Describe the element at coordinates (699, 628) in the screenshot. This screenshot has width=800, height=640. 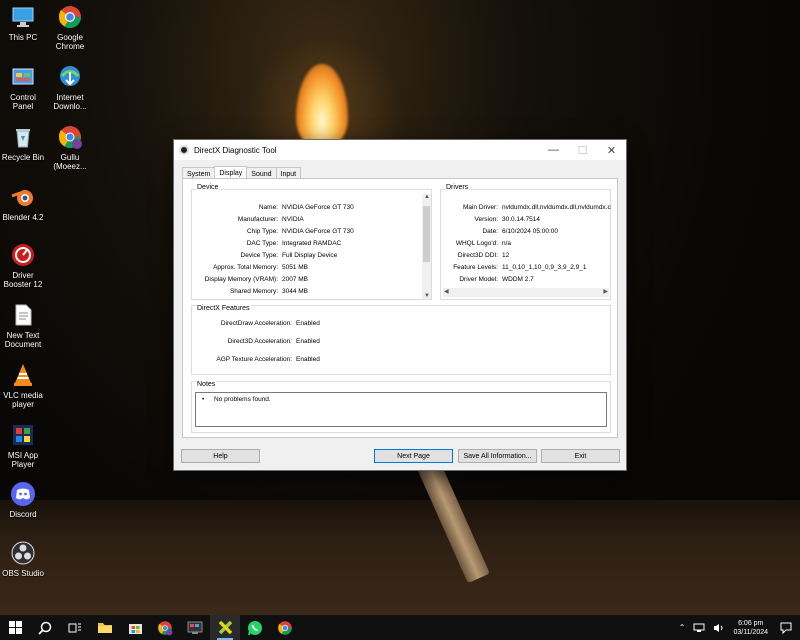
I see `network-icon` at that location.